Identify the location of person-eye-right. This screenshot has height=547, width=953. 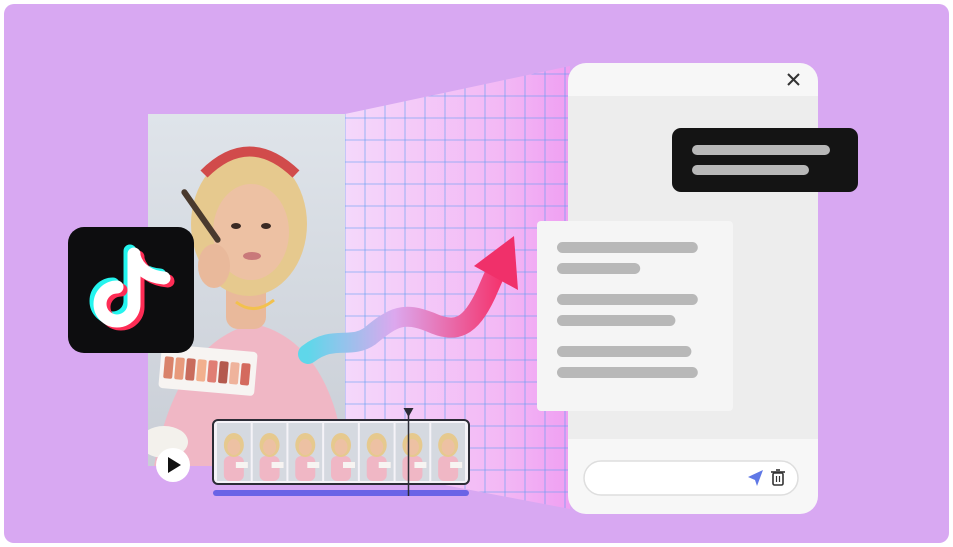
(266, 226).